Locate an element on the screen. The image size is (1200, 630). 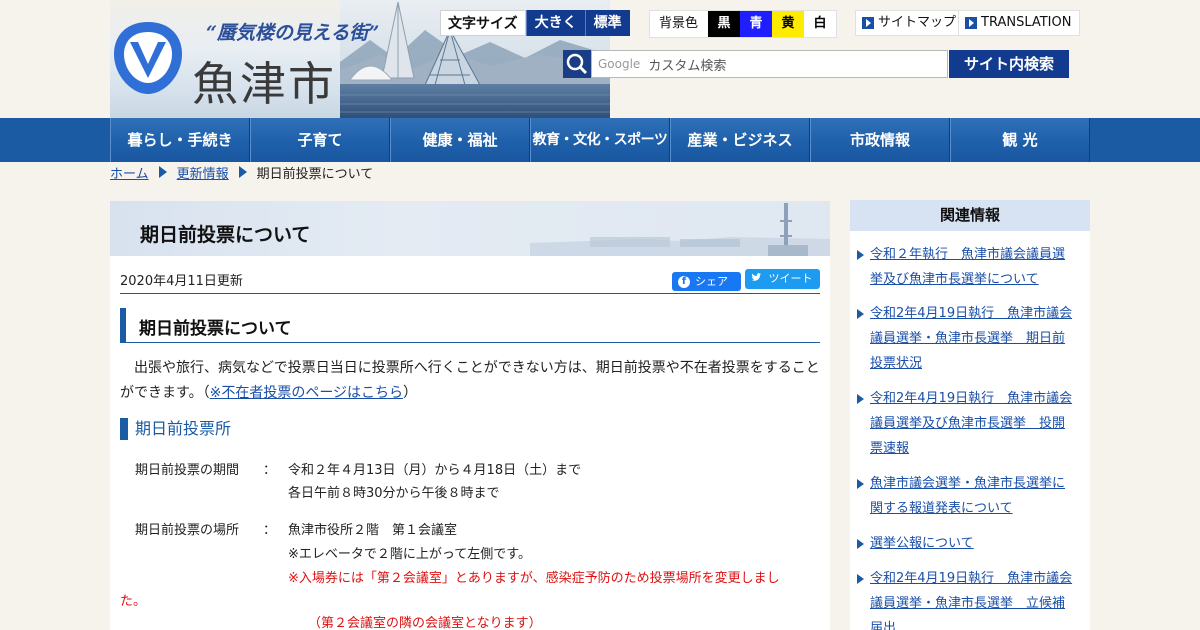
notice-line-2: た。 is located at coordinates (133, 601).